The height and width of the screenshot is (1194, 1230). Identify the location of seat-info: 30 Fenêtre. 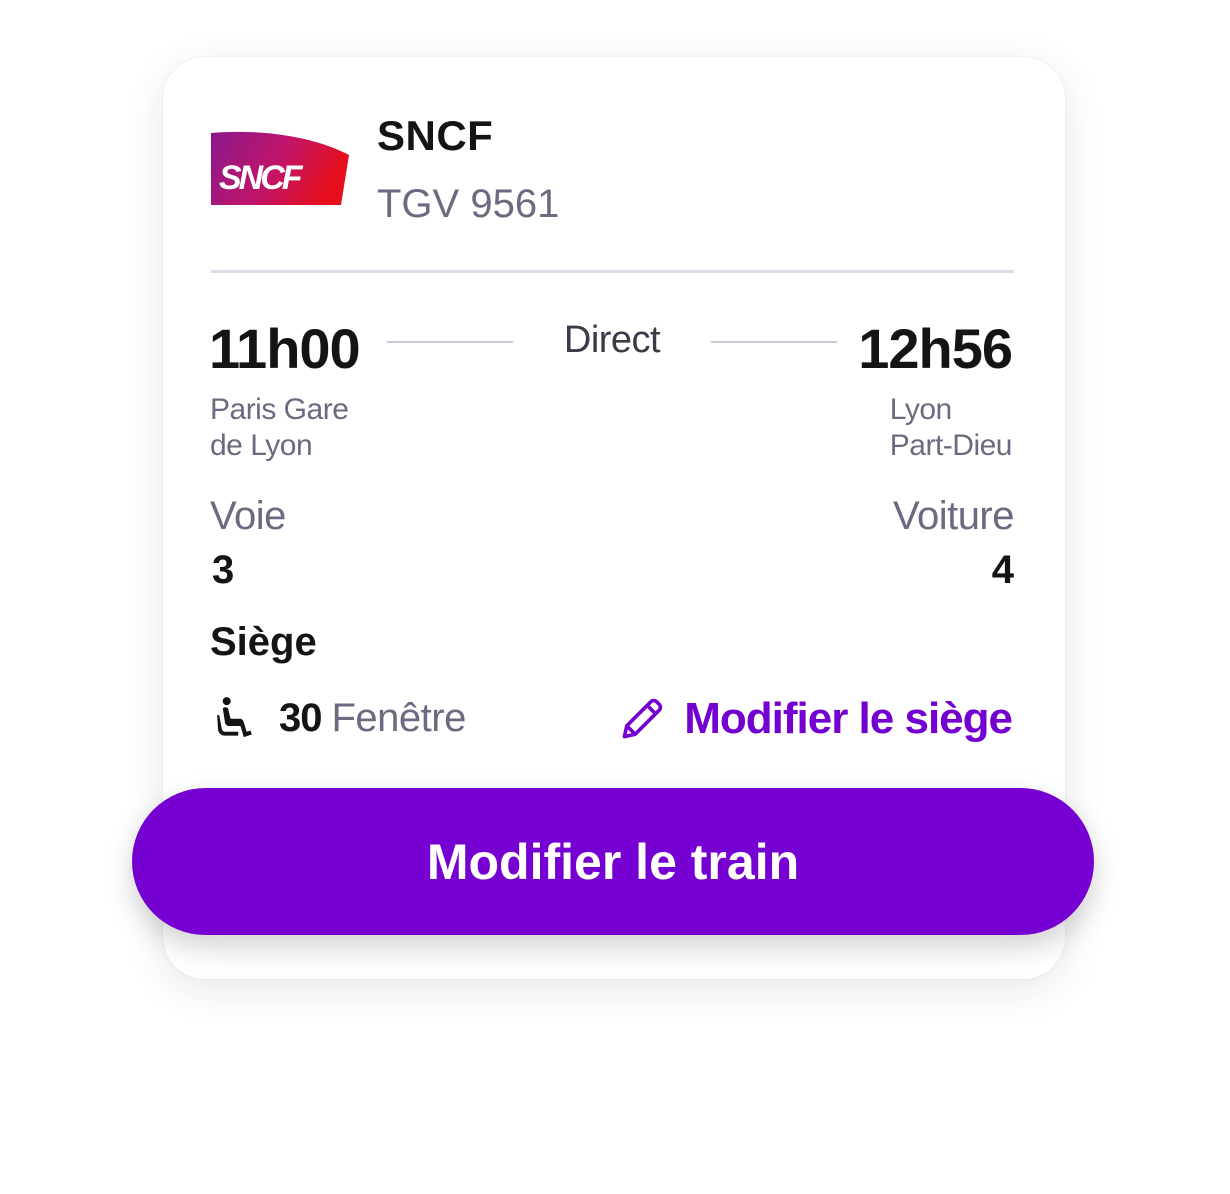
(338, 718).